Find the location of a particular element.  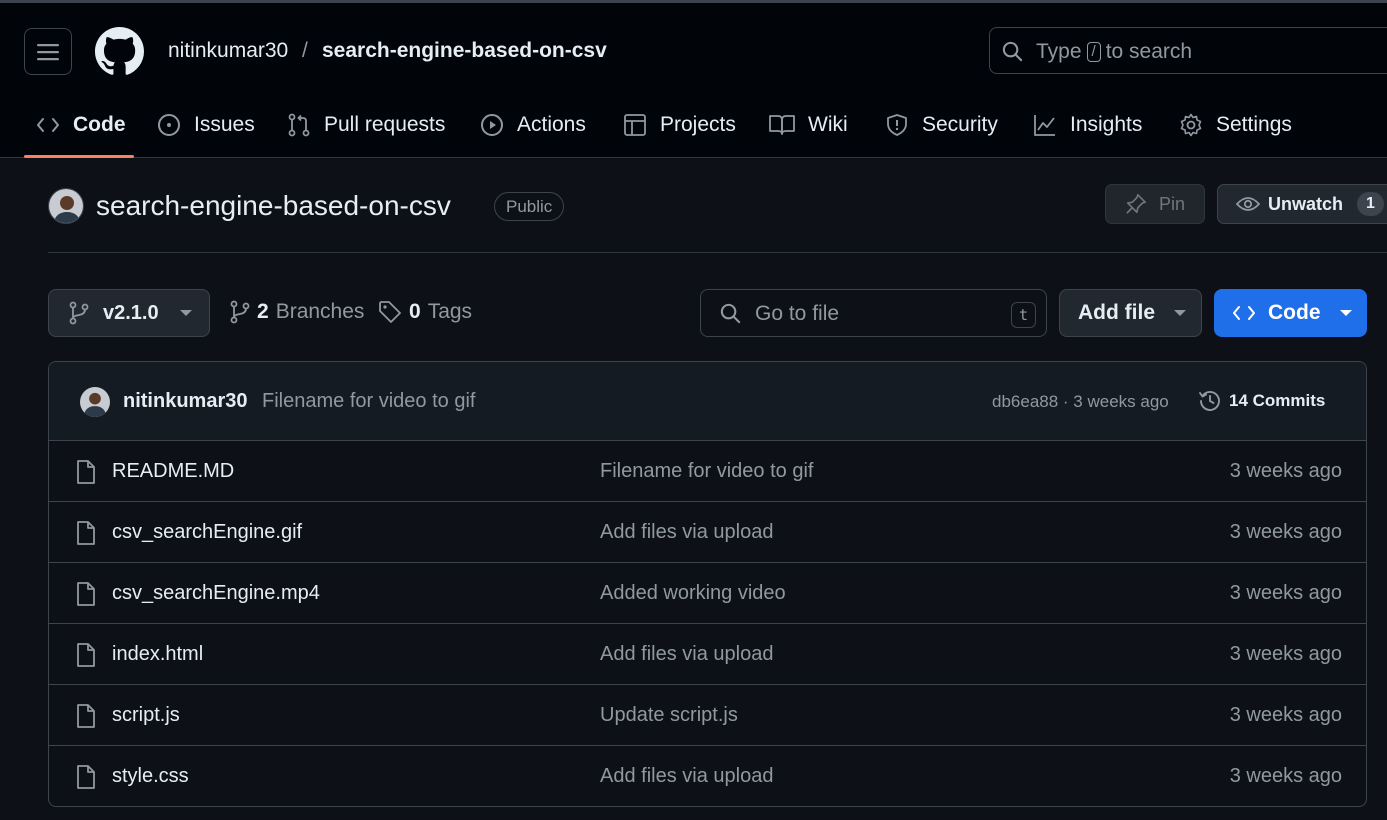

tab-settings: Settings is located at coordinates (1235, 125).